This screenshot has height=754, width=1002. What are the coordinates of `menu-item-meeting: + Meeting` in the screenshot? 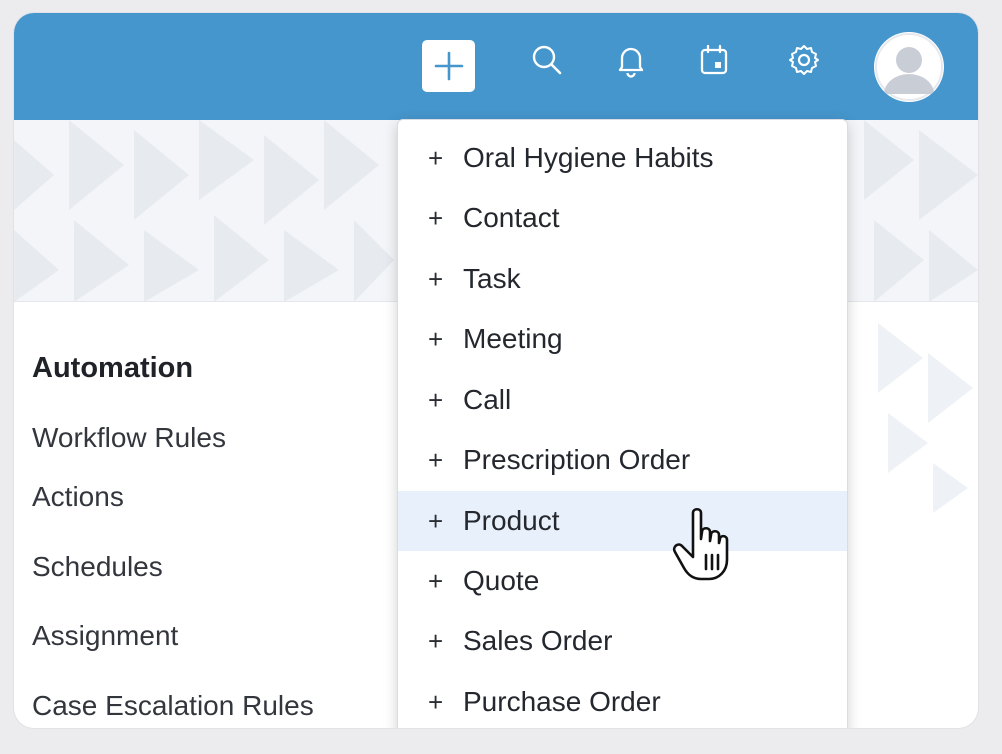 It's located at (622, 339).